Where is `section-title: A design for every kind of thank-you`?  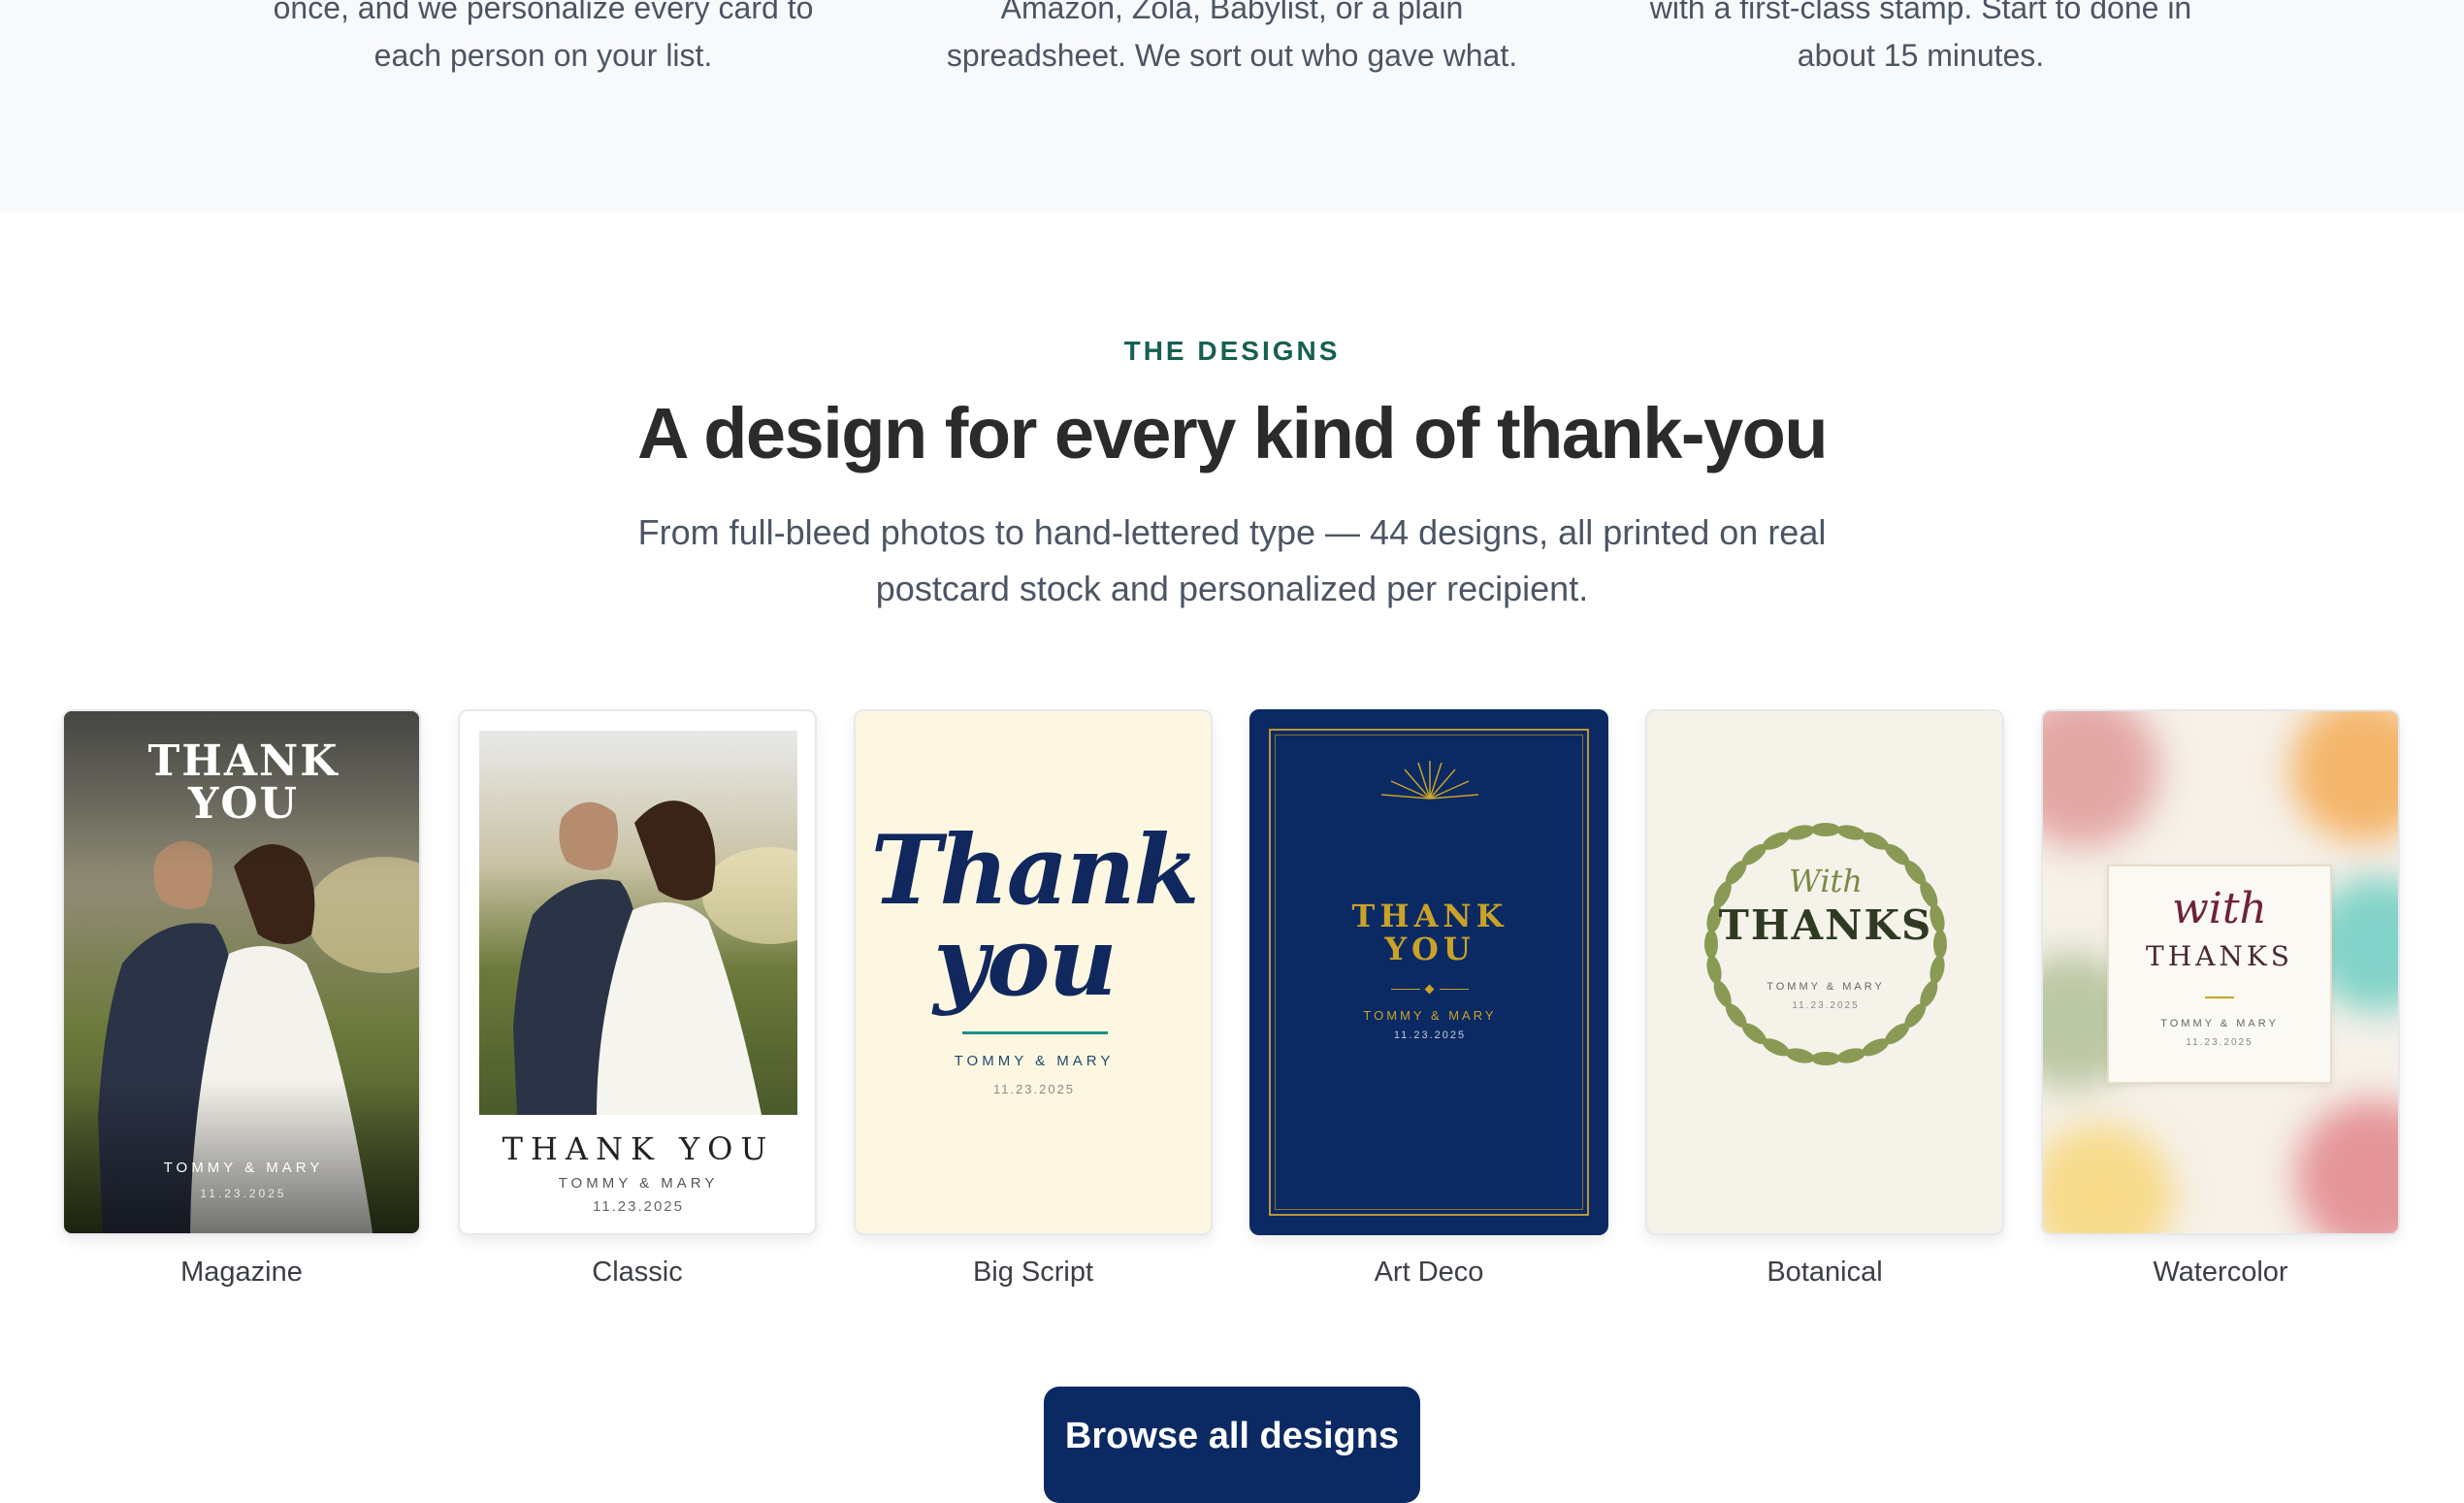
section-title: A design for every kind of thank-you is located at coordinates (1232, 433).